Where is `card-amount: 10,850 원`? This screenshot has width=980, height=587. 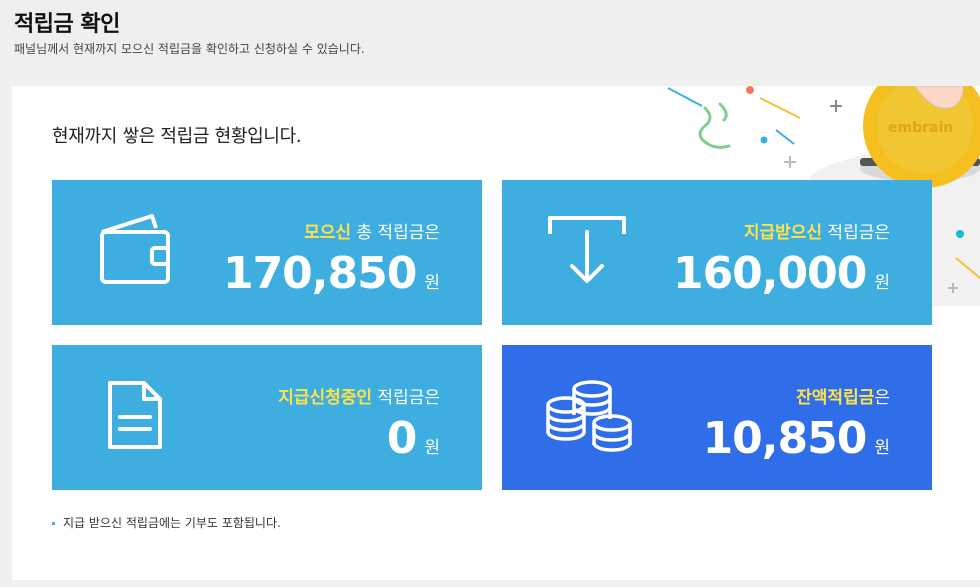 card-amount: 10,850 원 is located at coordinates (796, 438).